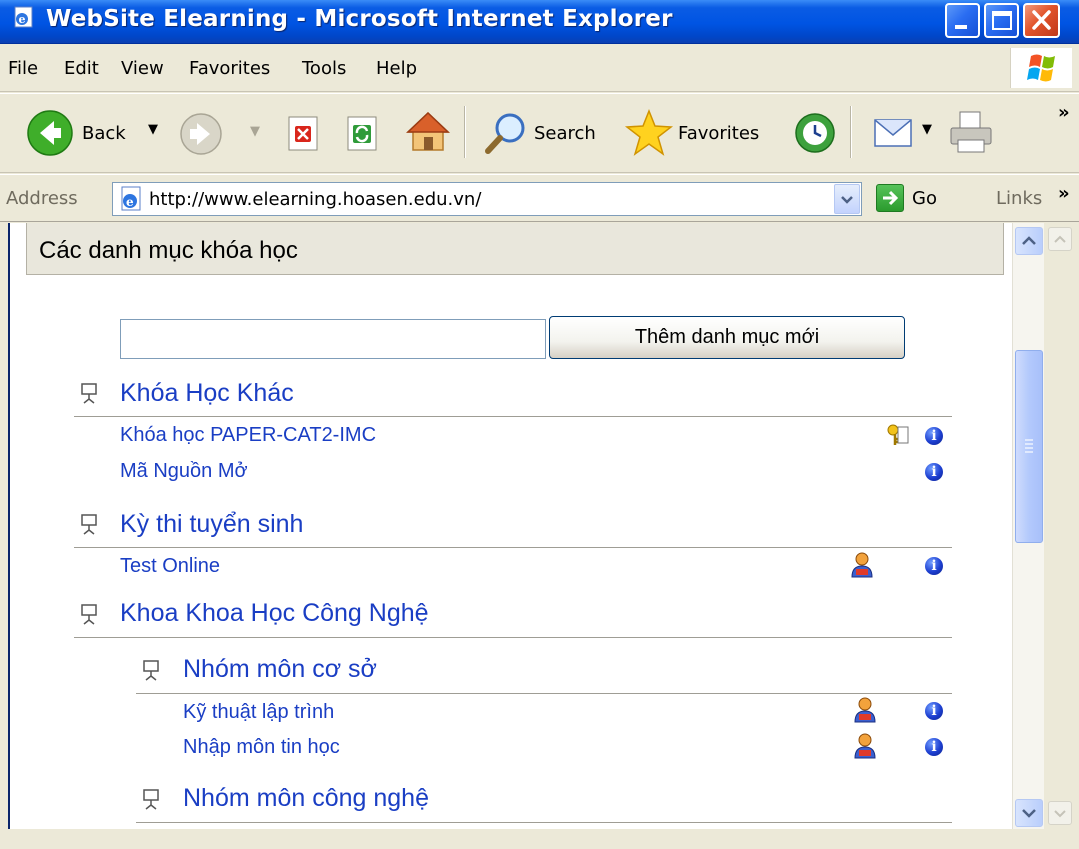 The width and height of the screenshot is (1079, 849). I want to click on printer-icon, so click(971, 132).